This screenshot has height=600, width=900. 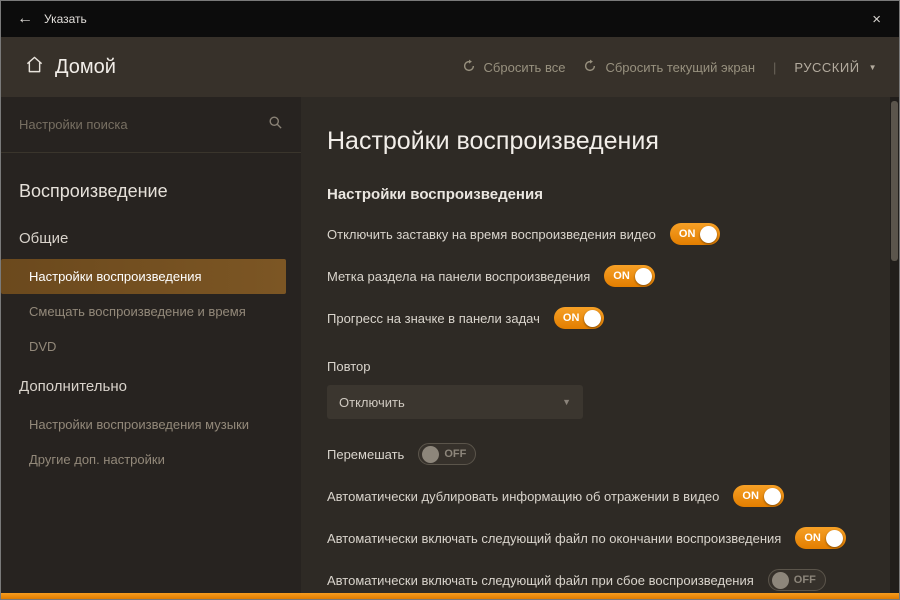 I want to click on reset-all-label: Сбросить все, so click(x=524, y=67).